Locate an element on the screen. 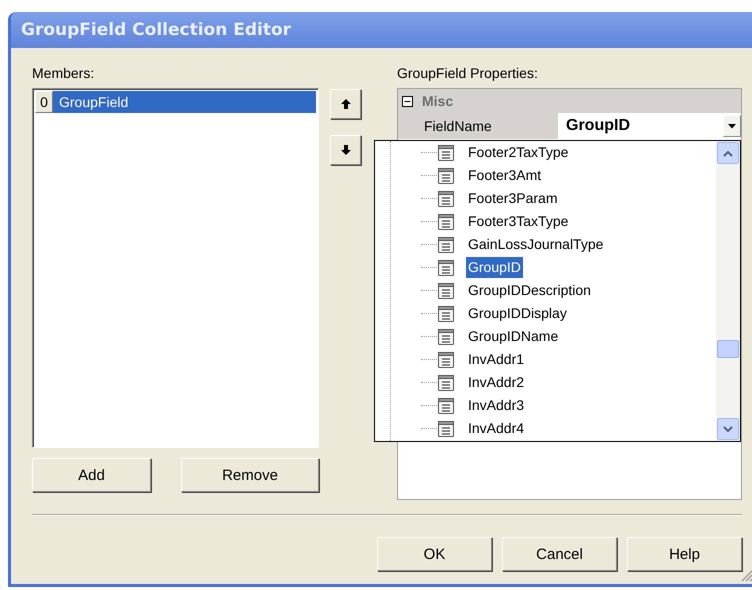 The height and width of the screenshot is (590, 752). scroll-down-button is located at coordinates (728, 429).